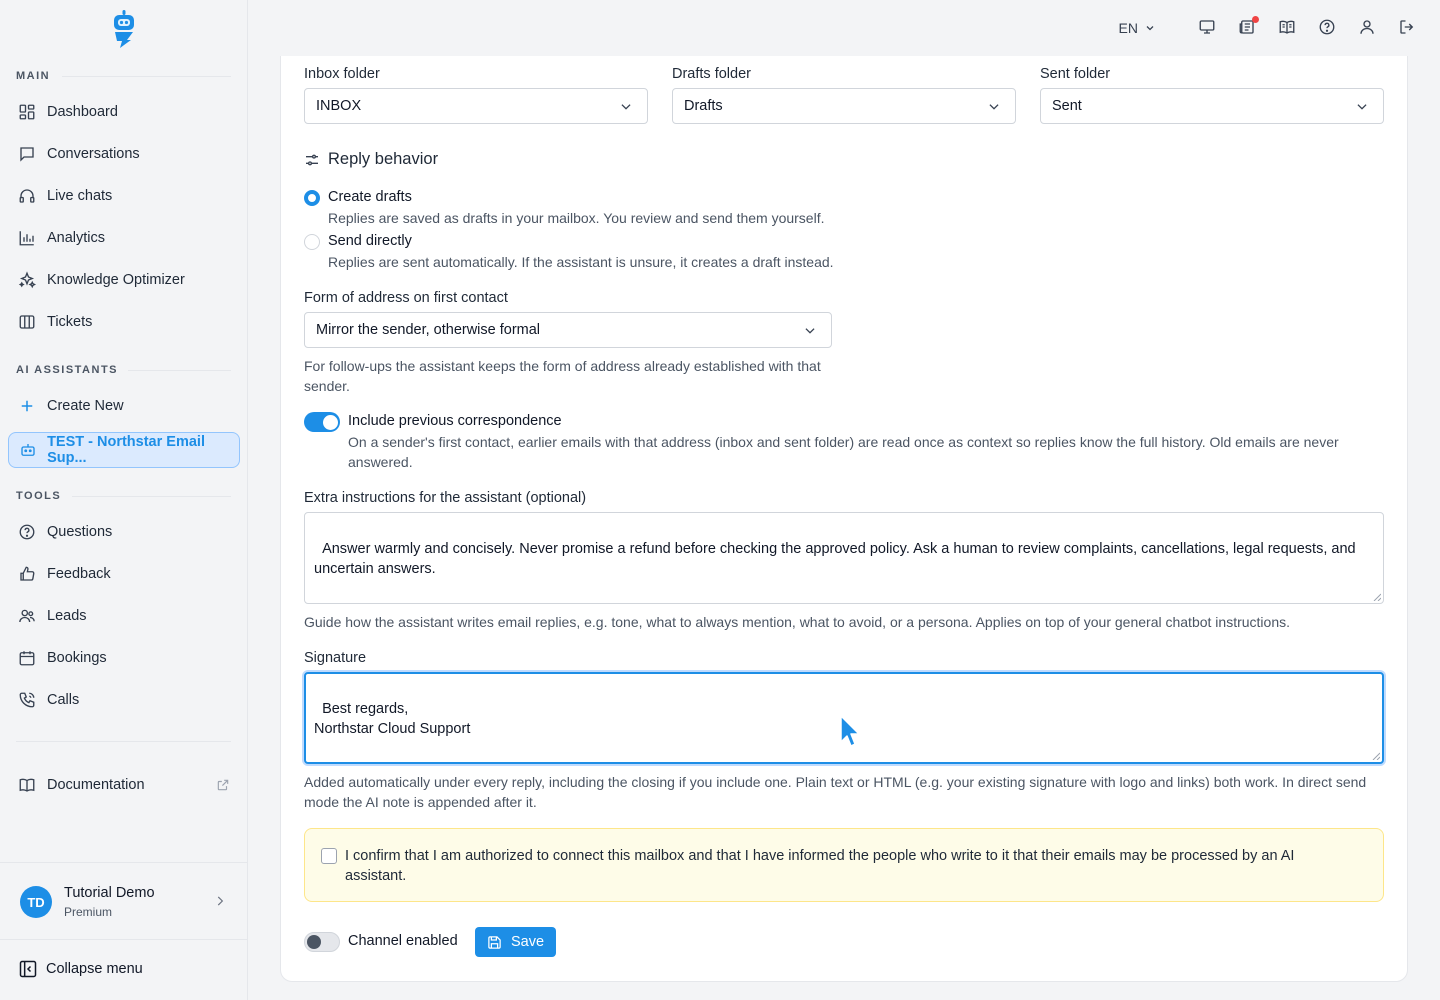  Describe the element at coordinates (1075, 74) in the screenshot. I see `sent-folder-label: Sent folder` at that location.